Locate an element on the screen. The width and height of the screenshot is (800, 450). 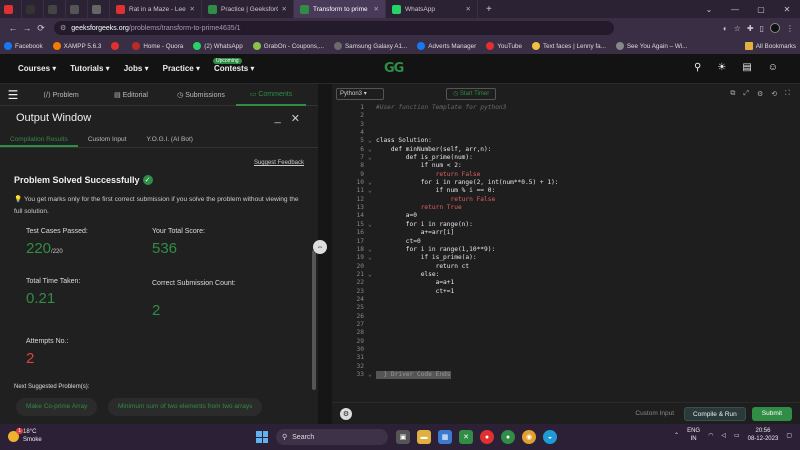
minimize-button: — is located at coordinates (735, 9).